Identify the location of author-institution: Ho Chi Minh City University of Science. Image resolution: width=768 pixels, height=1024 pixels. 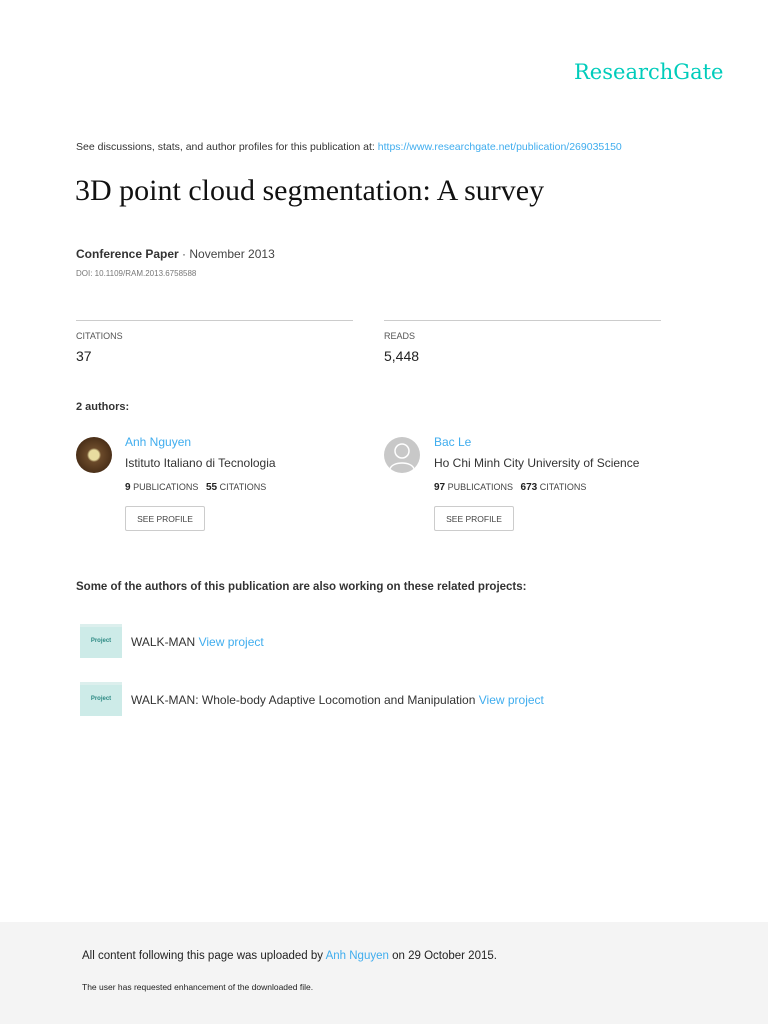
(537, 463).